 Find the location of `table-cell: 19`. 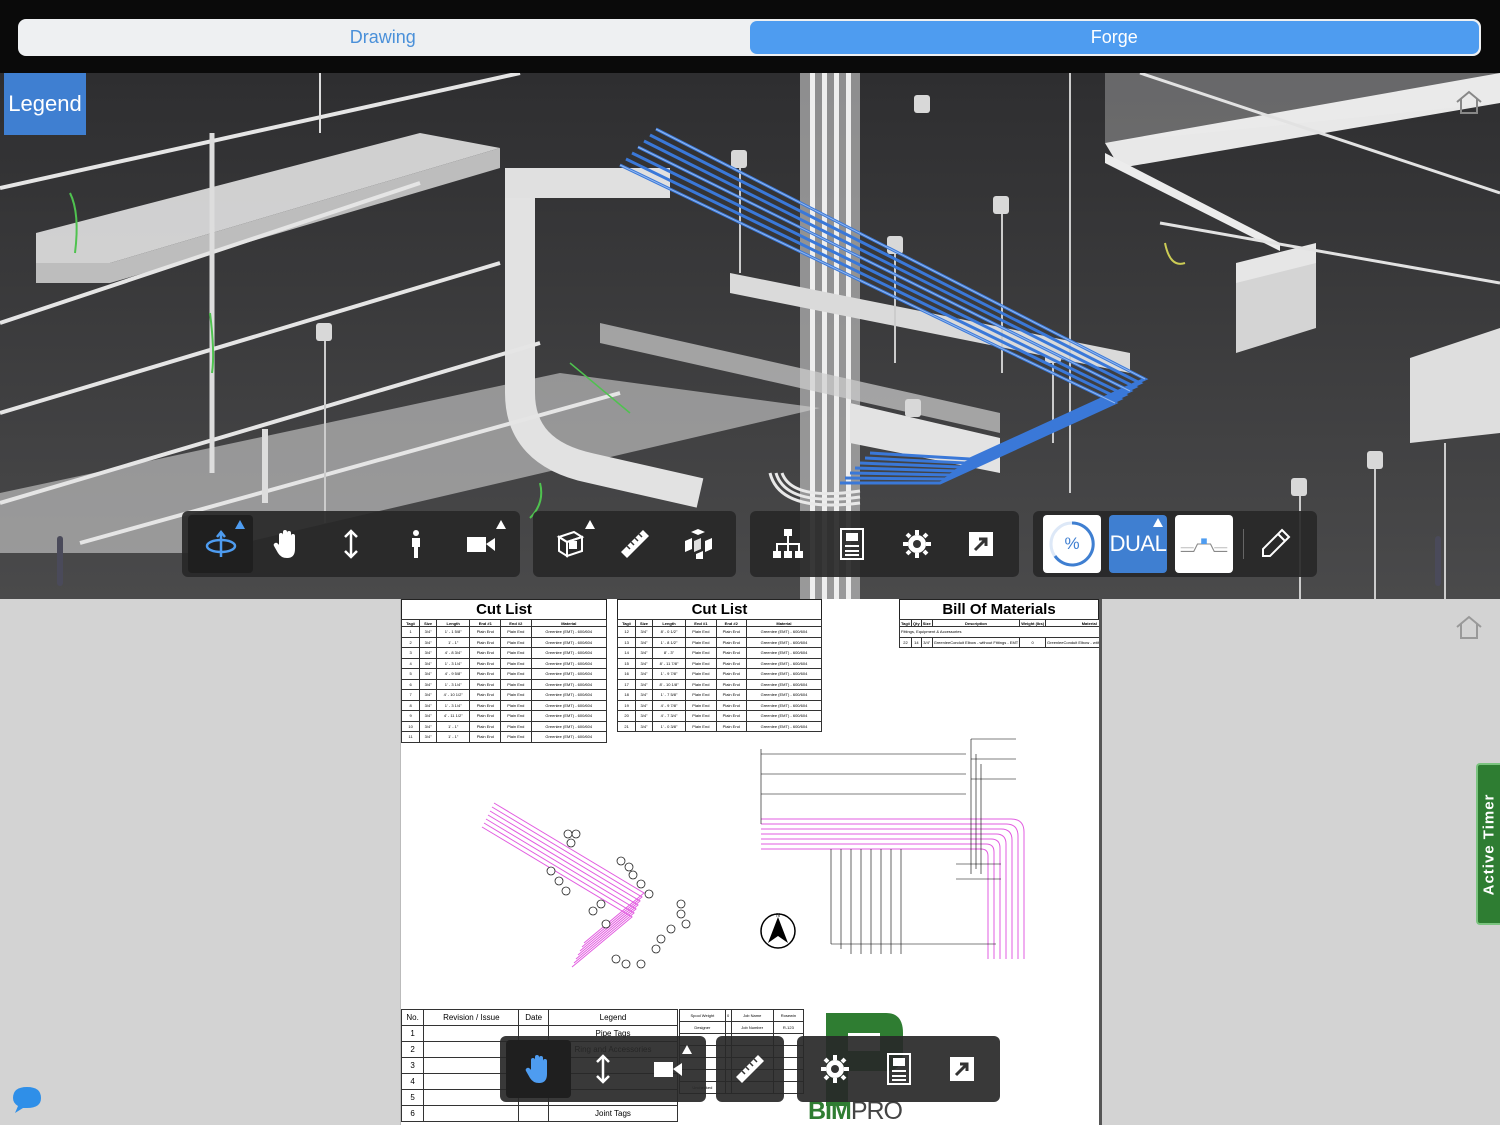

table-cell: 19 is located at coordinates (626, 705).